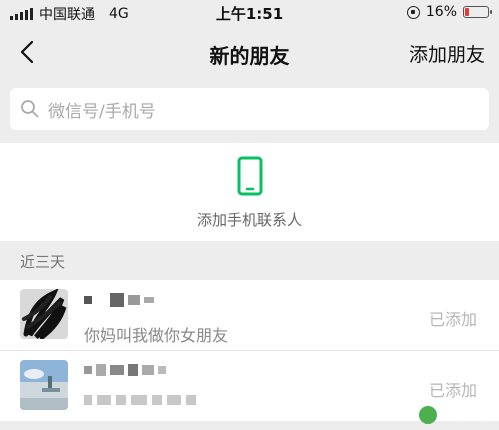 This screenshot has width=499, height=430. Describe the element at coordinates (249, 13) in the screenshot. I see `status-bar: 中国联通 4G 上午1:51 16%` at that location.